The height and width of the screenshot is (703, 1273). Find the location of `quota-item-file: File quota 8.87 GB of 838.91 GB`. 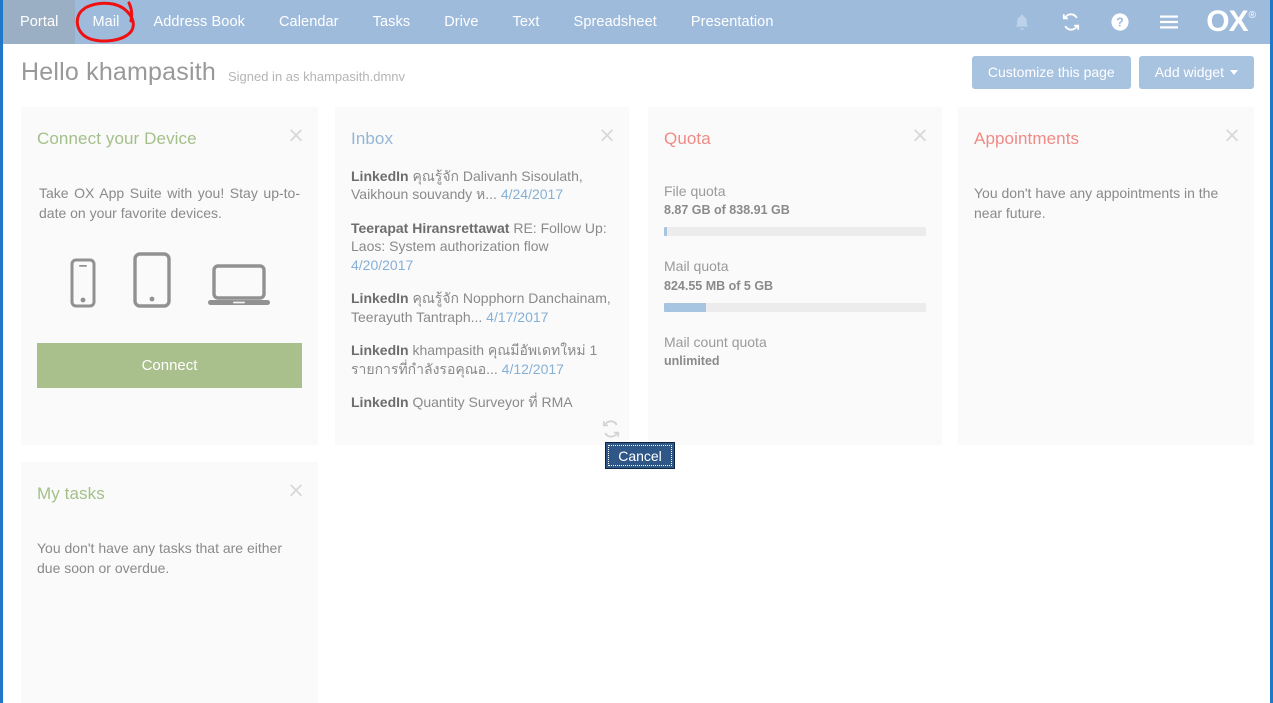

quota-item-file: File quota 8.87 GB of 838.91 GB is located at coordinates (795, 199).